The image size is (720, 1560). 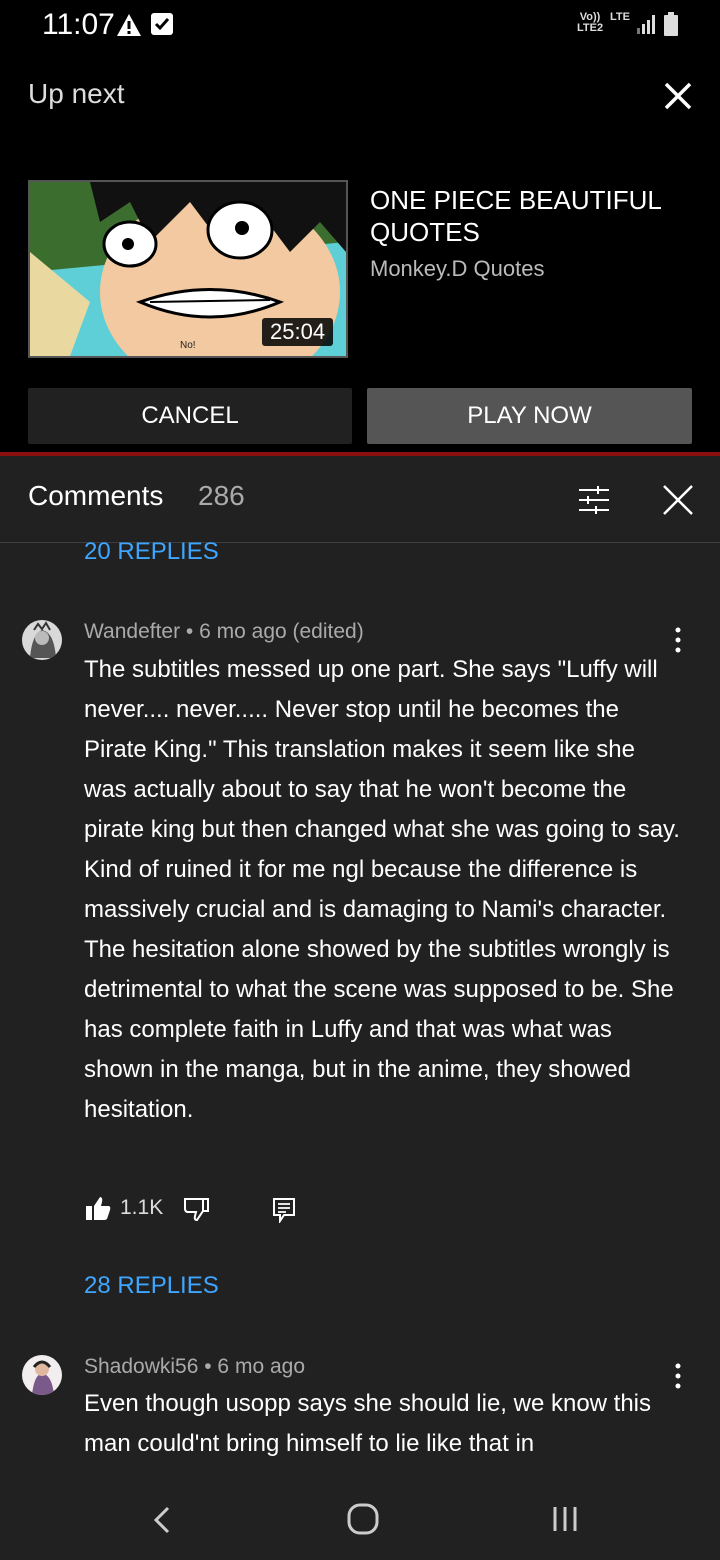 I want to click on lte-indicator: LTE, so click(x=620, y=17).